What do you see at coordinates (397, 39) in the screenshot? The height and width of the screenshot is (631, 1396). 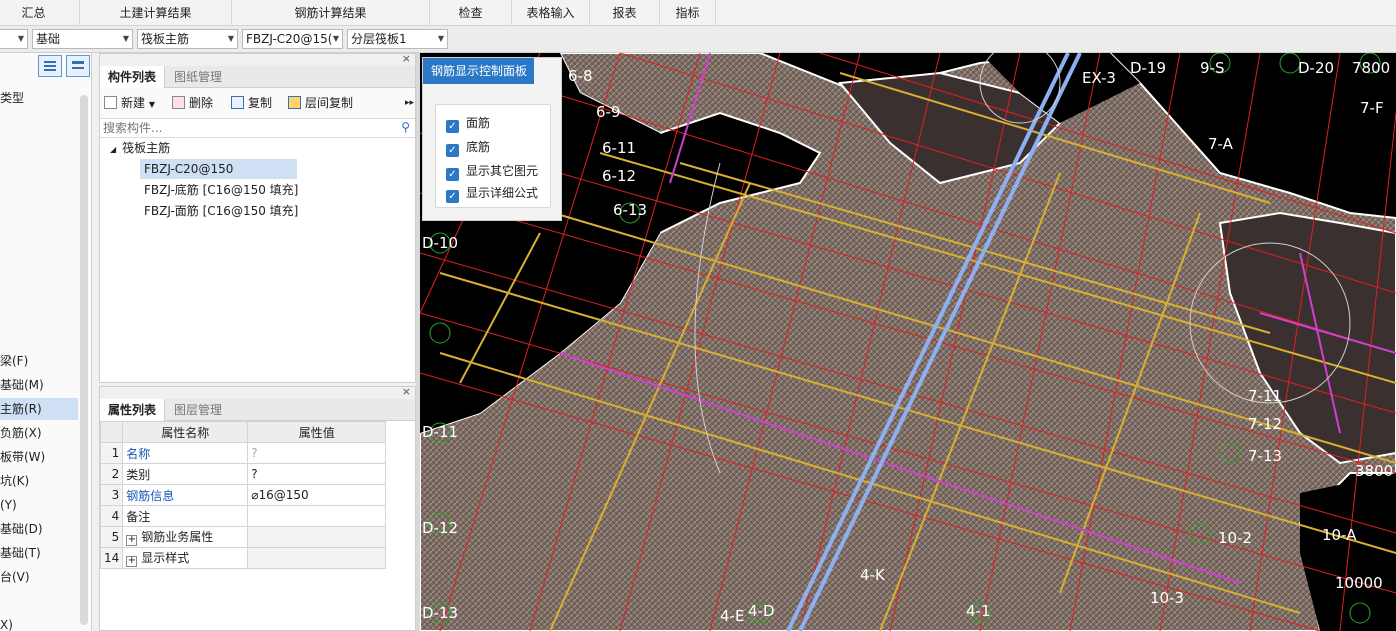 I see `layer-select: 分层筏板1 ▼` at bounding box center [397, 39].